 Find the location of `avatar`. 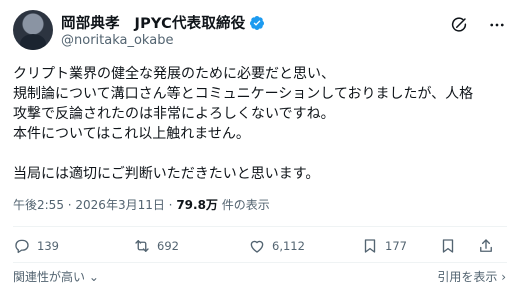

avatar is located at coordinates (33, 30).